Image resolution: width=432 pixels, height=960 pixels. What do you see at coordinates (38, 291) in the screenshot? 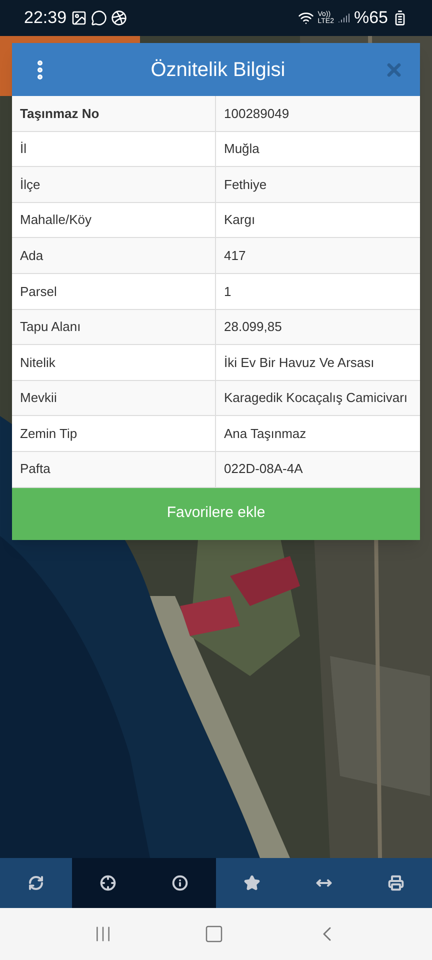
I see `attribute-label: Parsel` at bounding box center [38, 291].